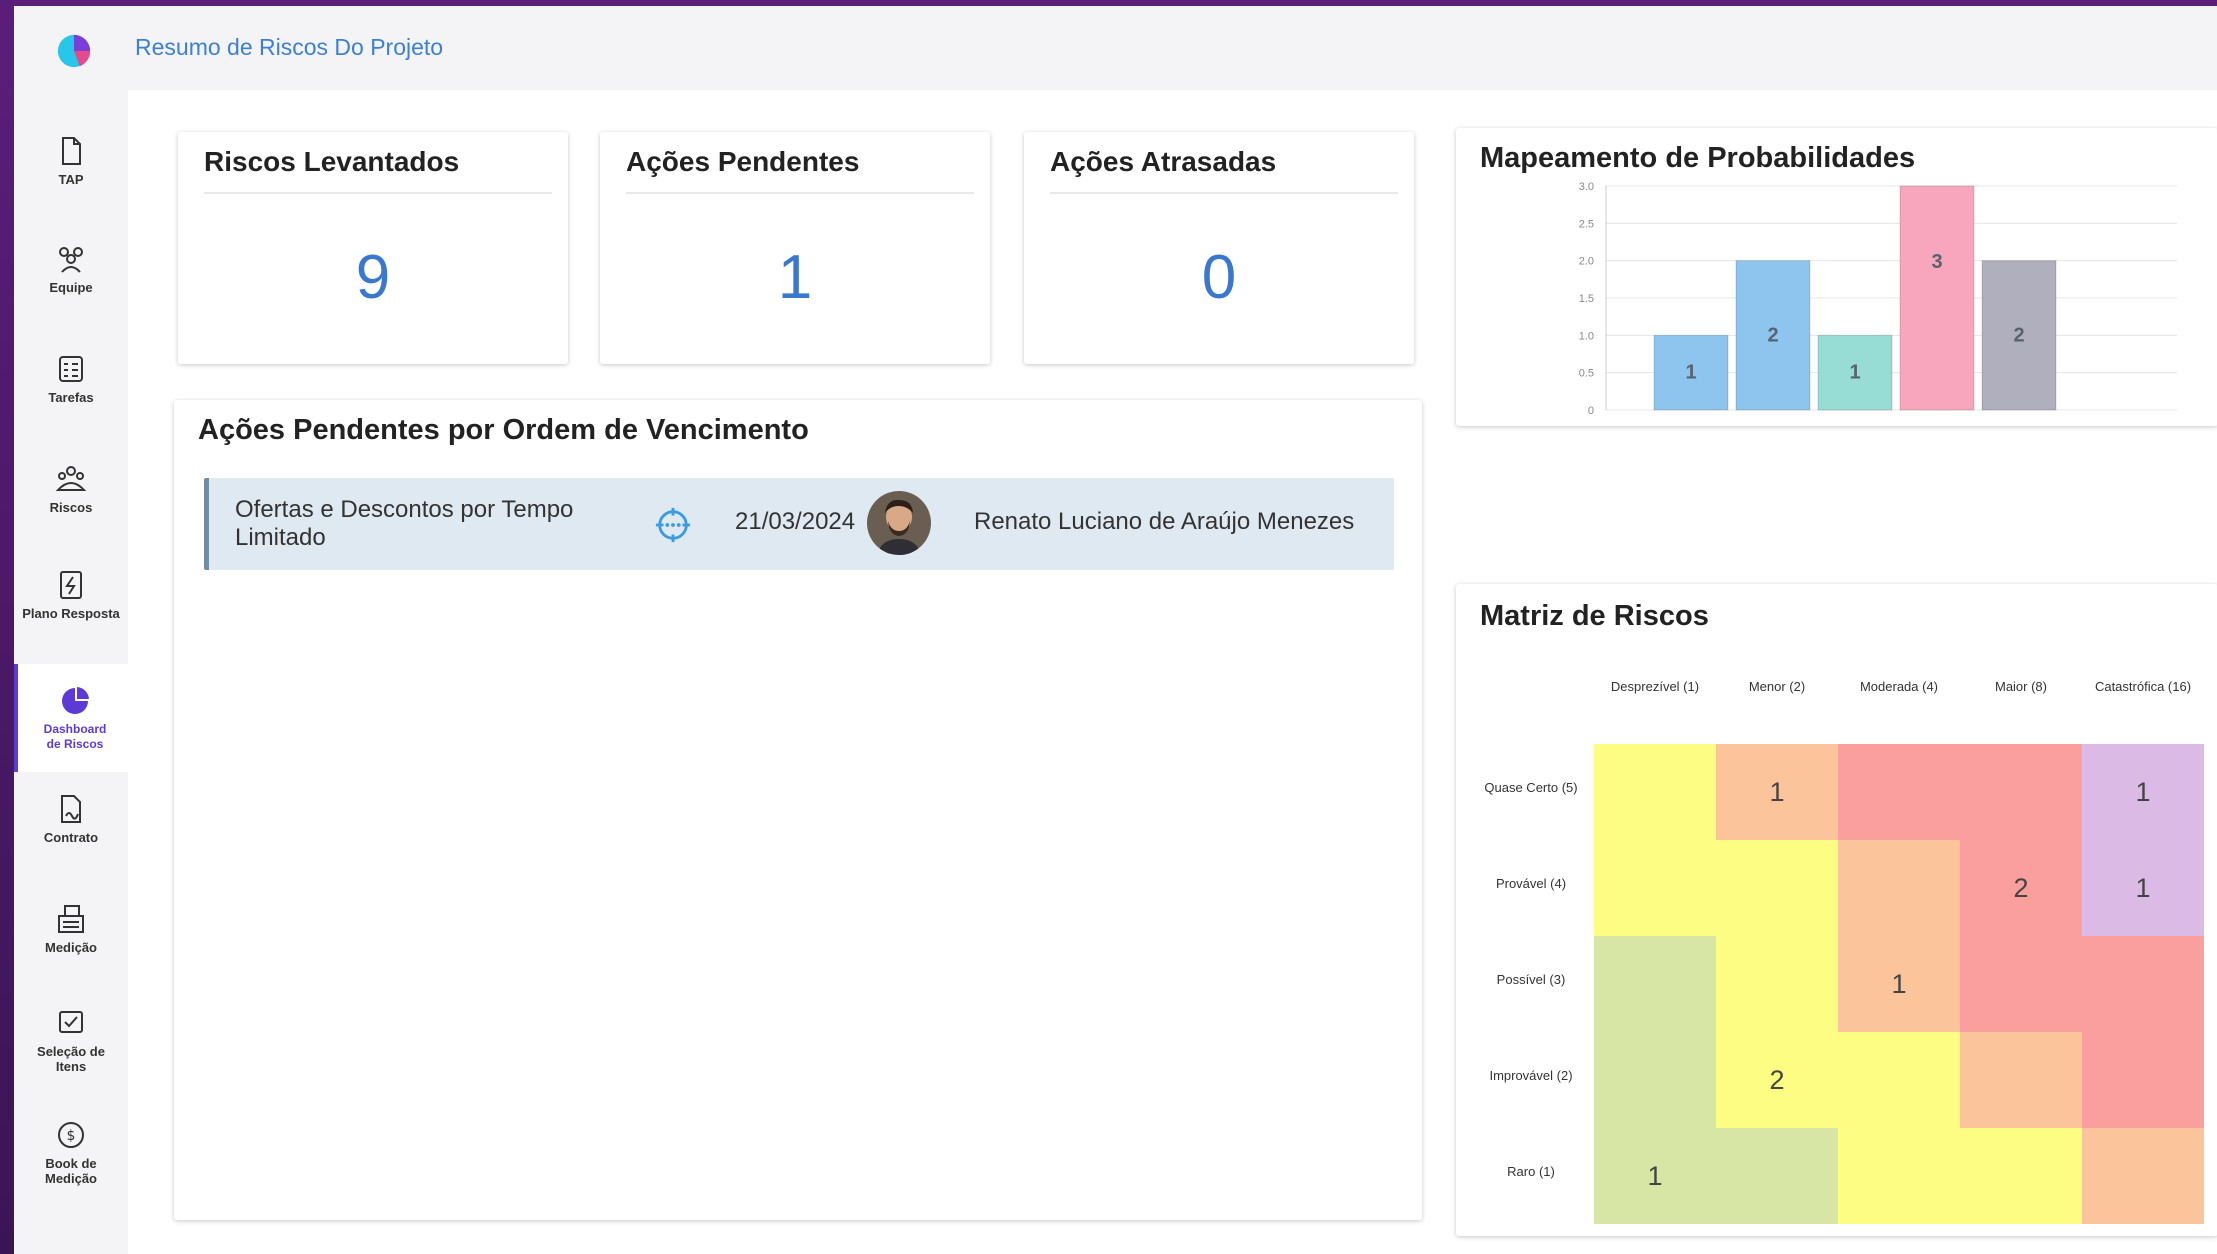 This screenshot has width=2217, height=1254. Describe the element at coordinates (1594, 616) in the screenshot. I see `panel-title: Matriz de Riscos` at that location.